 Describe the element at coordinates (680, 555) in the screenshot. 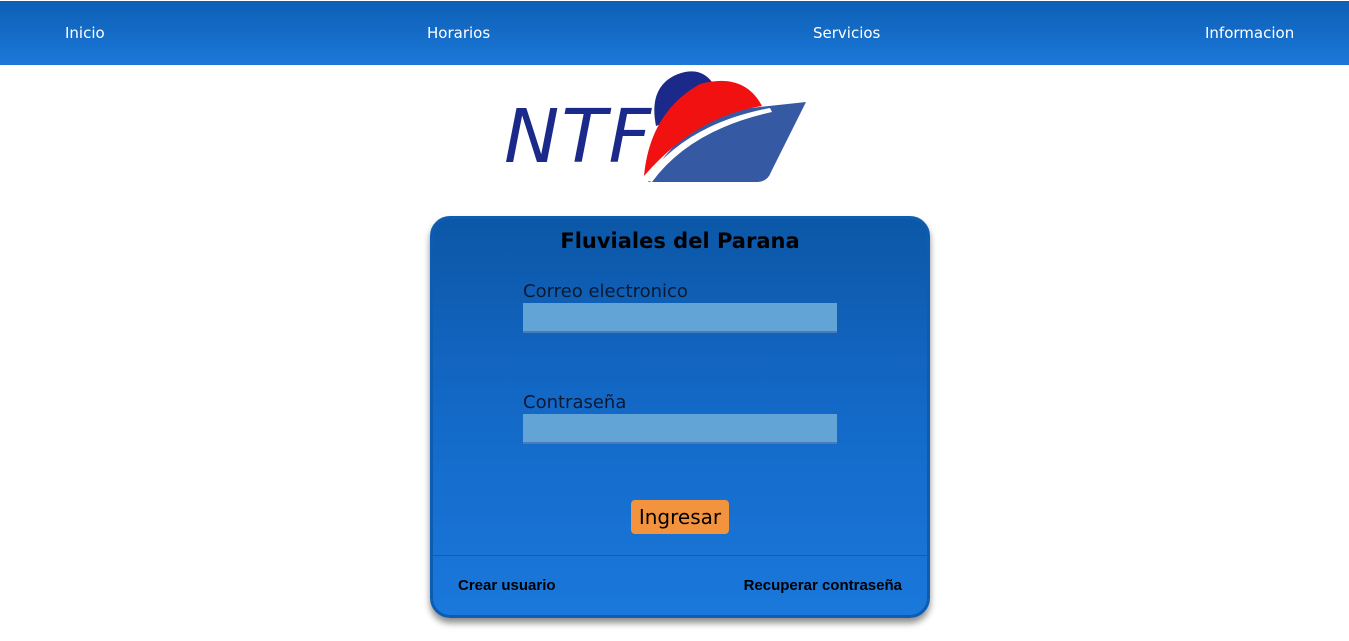

I see `card-divider` at that location.